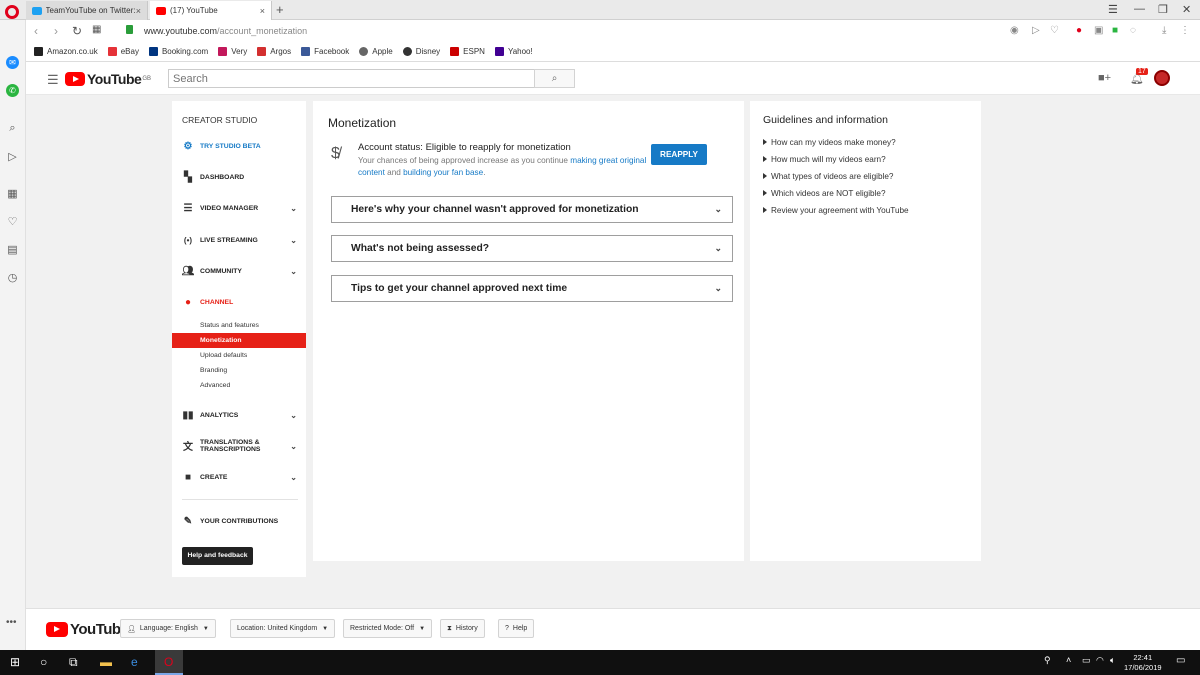  What do you see at coordinates (388, 628) in the screenshot?
I see `restricted-mode-button: Restricted Mode: Off ▼` at bounding box center [388, 628].